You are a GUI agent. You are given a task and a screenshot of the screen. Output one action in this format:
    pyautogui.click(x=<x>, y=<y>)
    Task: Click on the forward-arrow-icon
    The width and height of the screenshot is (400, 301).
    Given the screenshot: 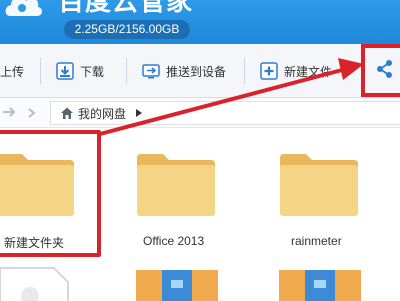 What is the action you would take?
    pyautogui.click(x=10, y=112)
    